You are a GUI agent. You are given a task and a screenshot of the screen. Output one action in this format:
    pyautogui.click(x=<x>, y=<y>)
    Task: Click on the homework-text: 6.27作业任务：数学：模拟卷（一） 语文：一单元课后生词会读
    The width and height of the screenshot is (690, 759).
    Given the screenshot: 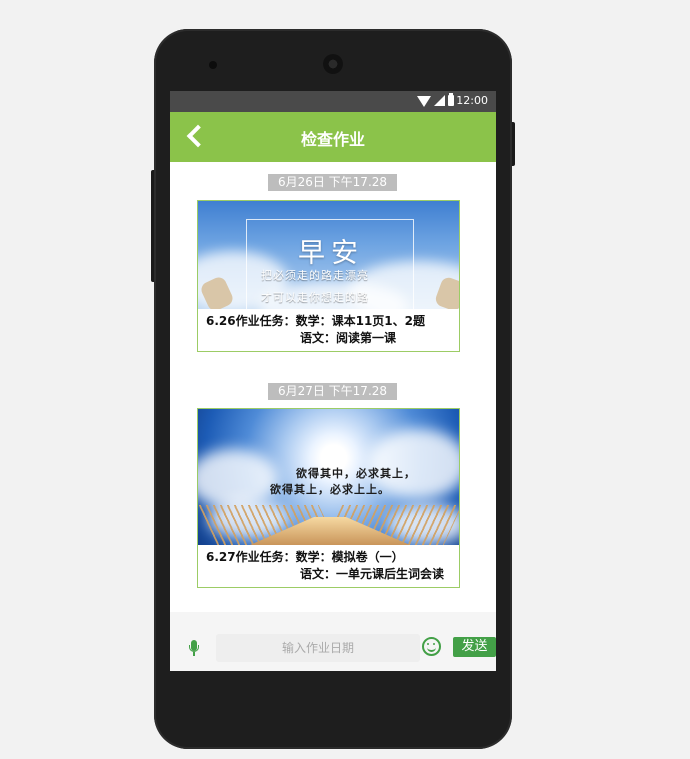 What is the action you would take?
    pyautogui.click(x=328, y=566)
    